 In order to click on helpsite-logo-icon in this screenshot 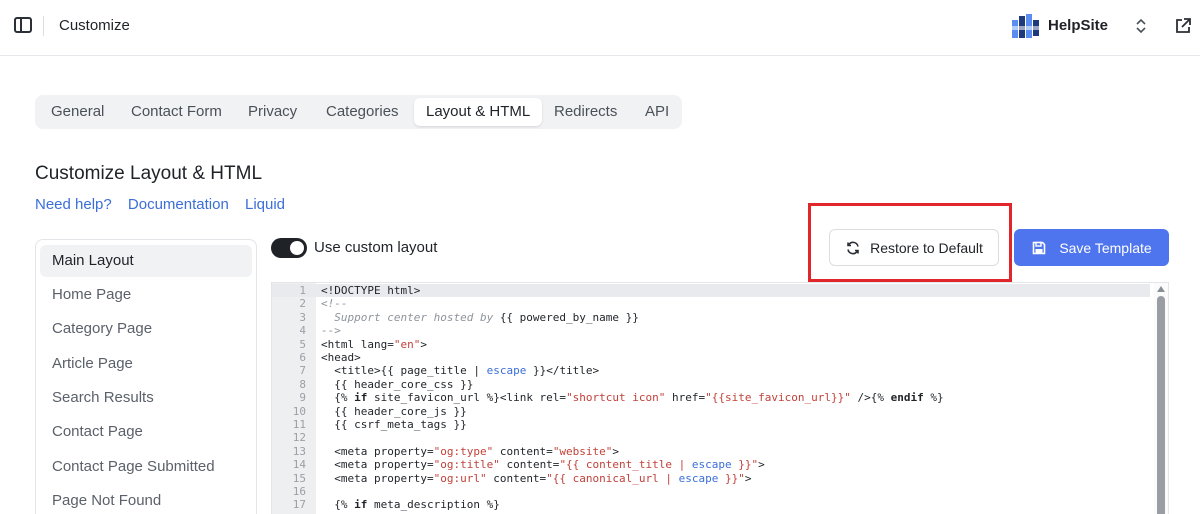, I will do `click(1025, 26)`.